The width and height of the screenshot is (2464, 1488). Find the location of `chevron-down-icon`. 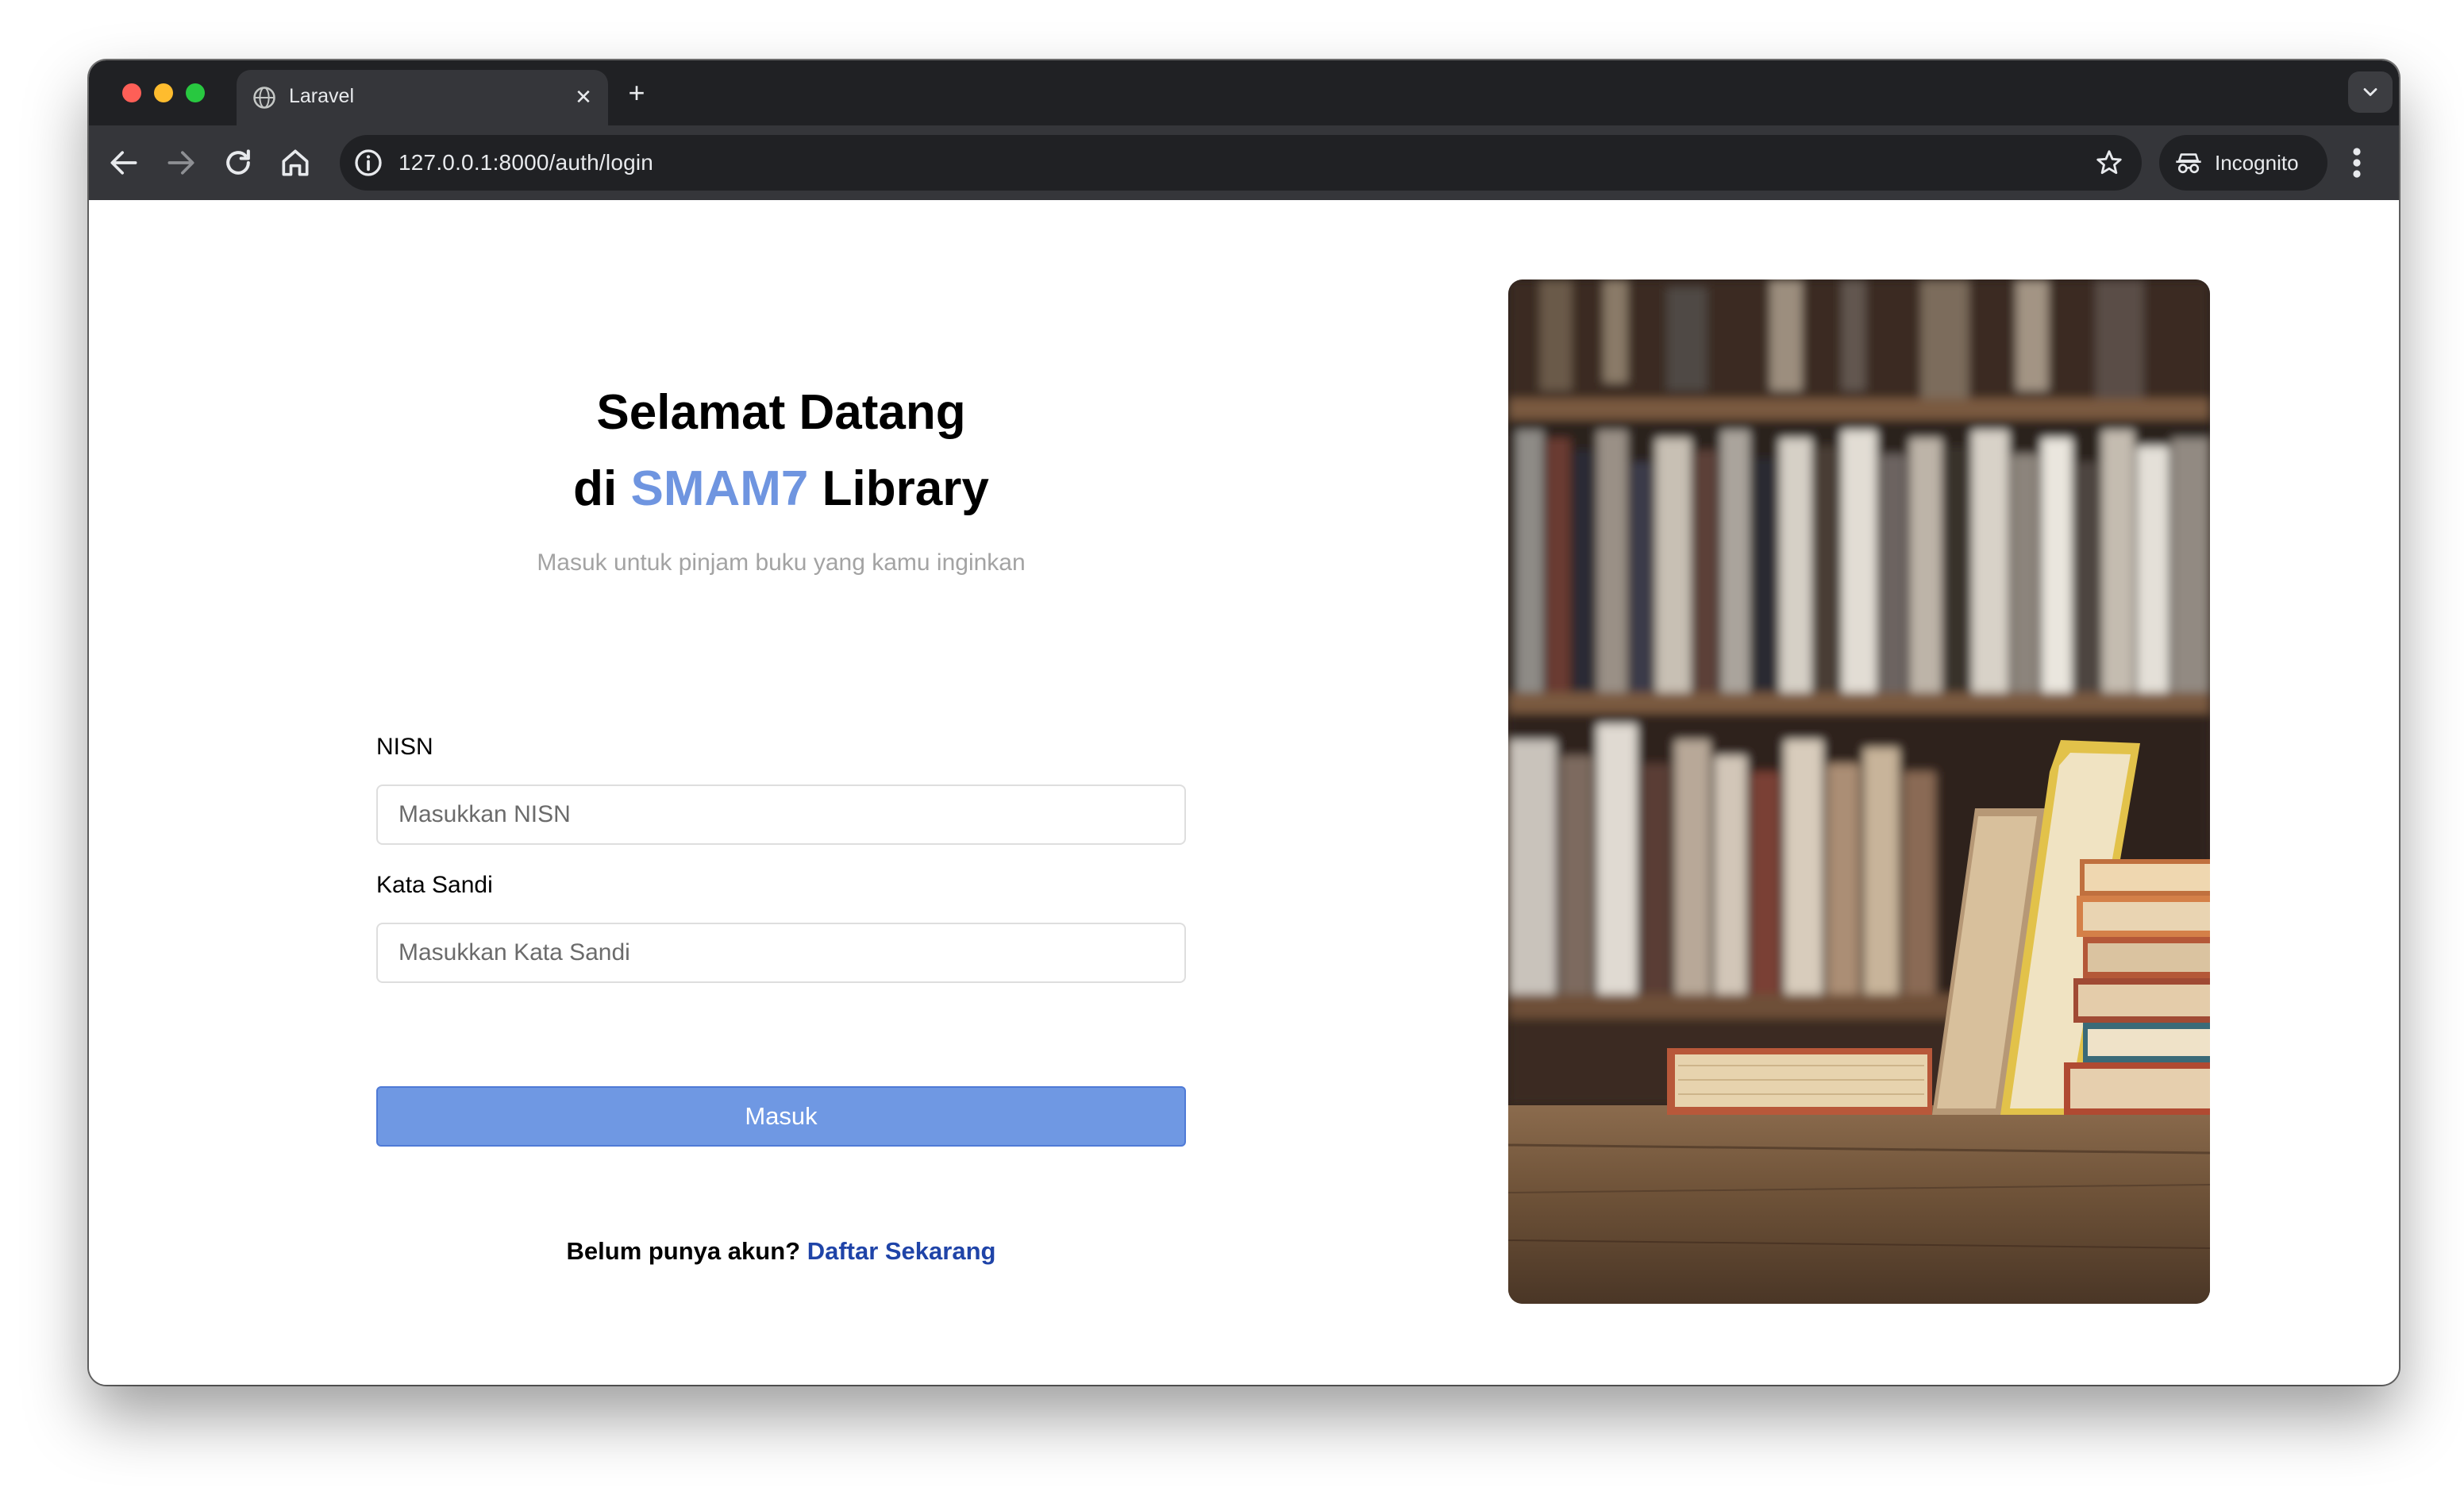

chevron-down-icon is located at coordinates (2370, 92).